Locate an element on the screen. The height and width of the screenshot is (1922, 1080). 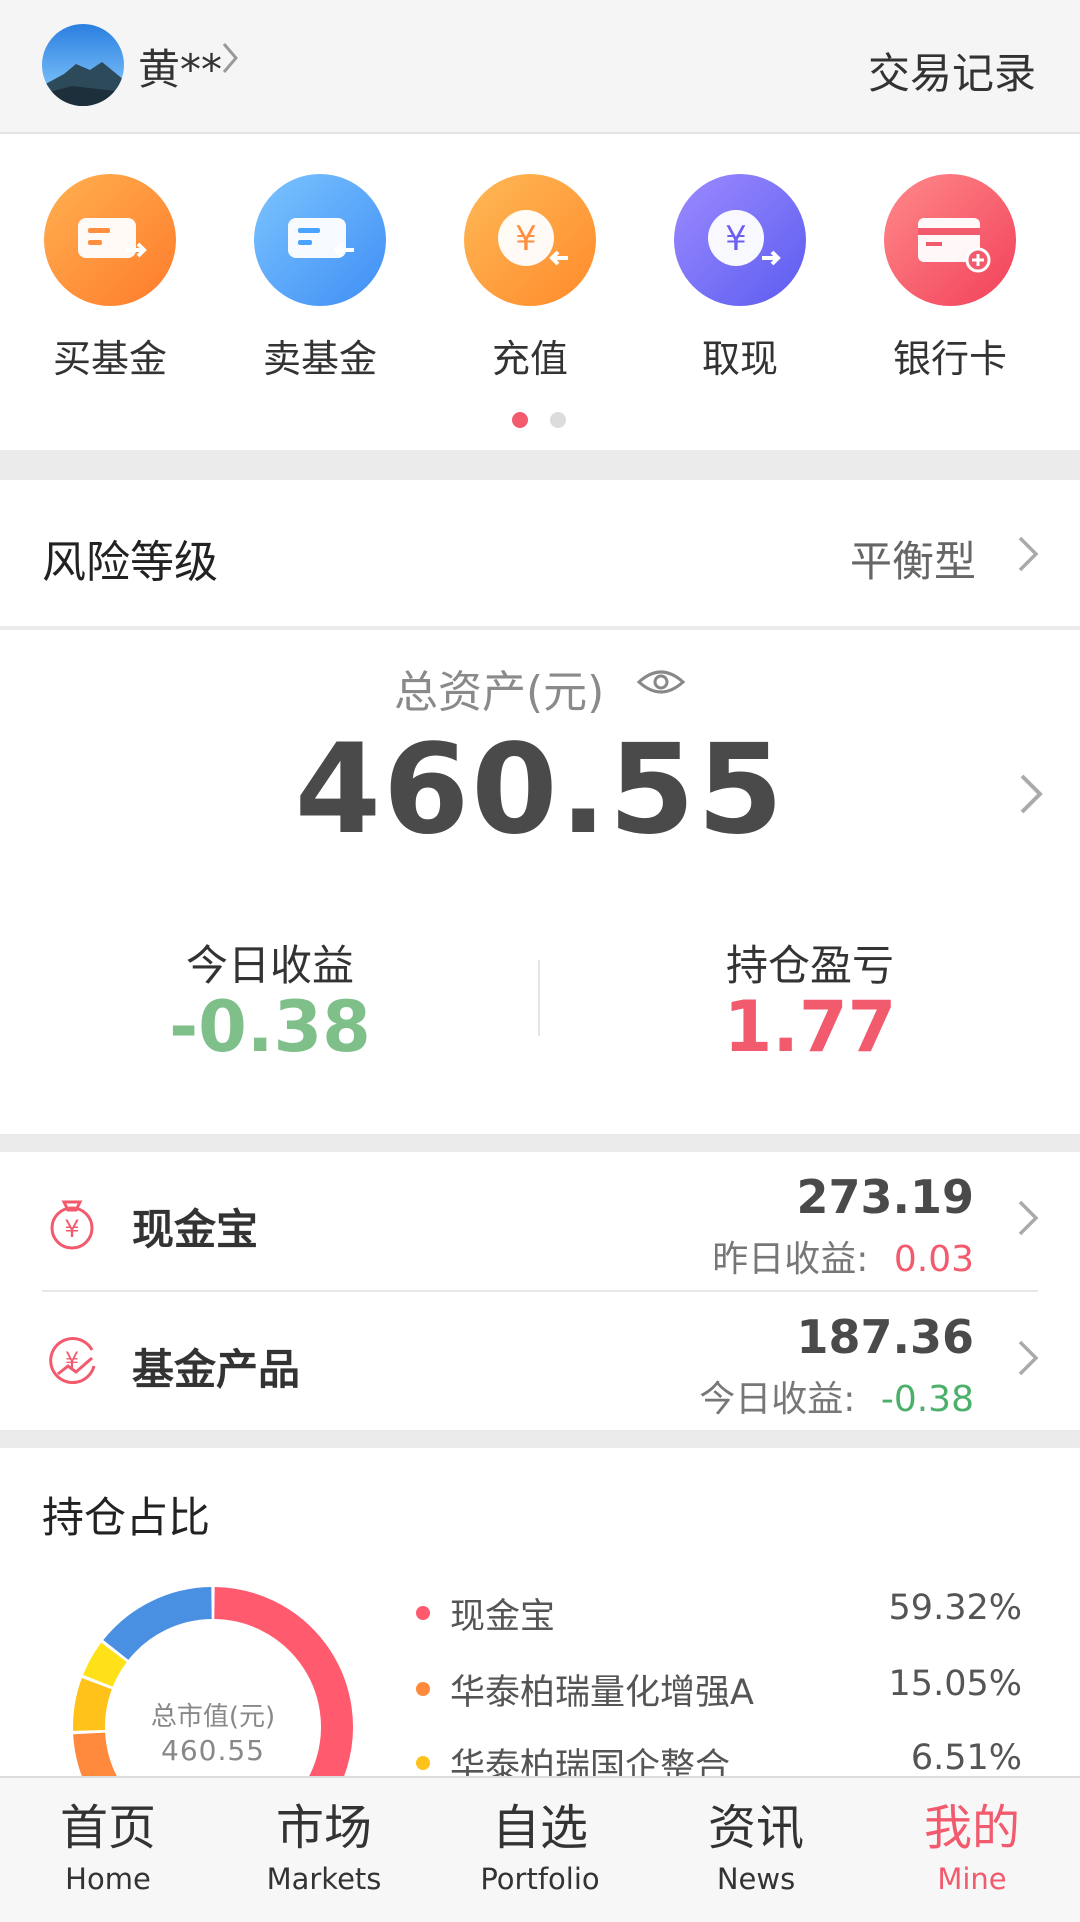
product-title: 基金产品 is located at coordinates (216, 1369).